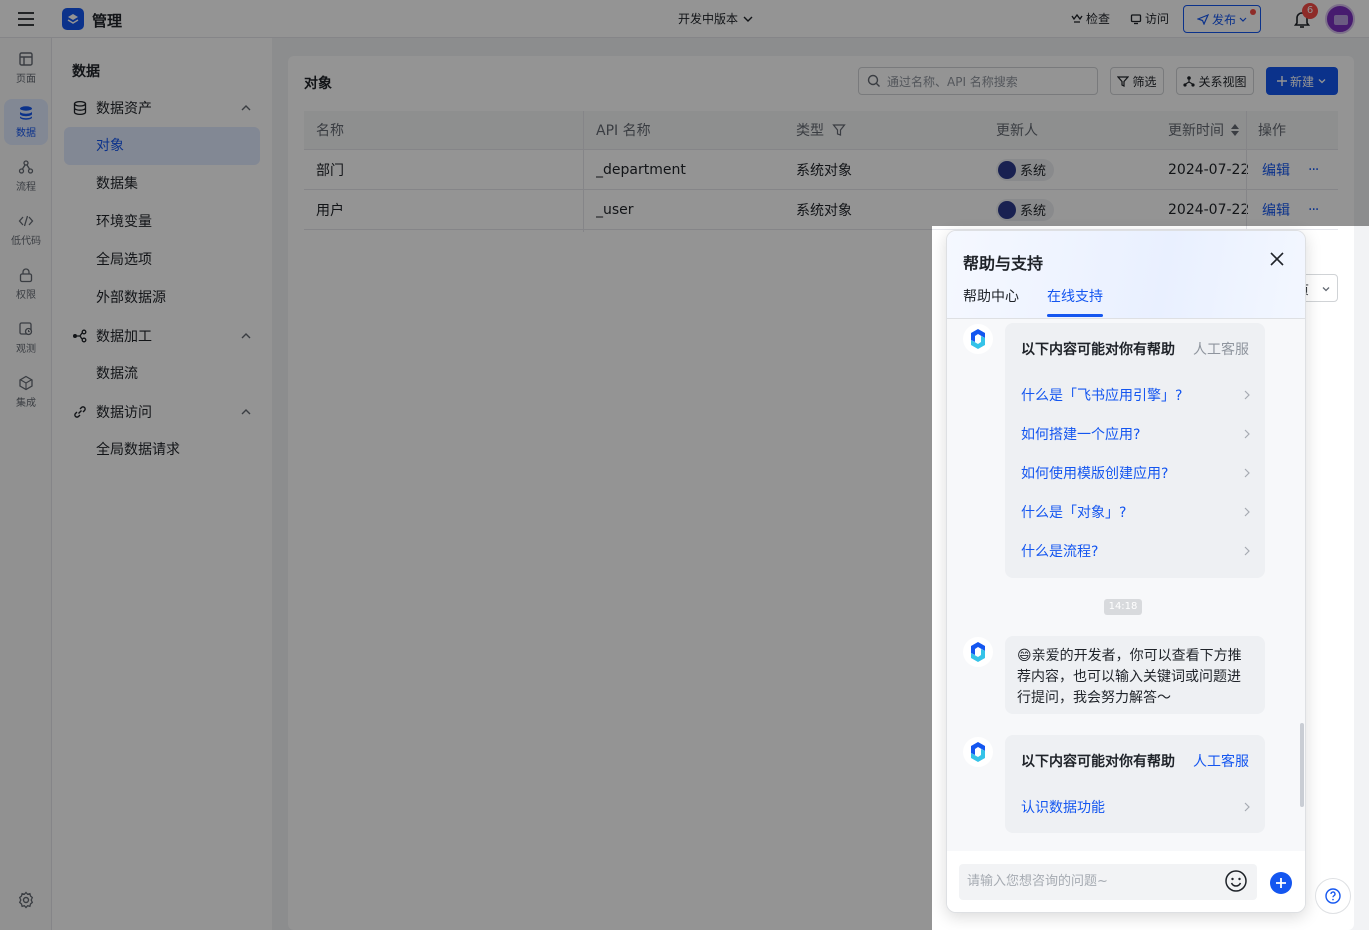 The height and width of the screenshot is (930, 1369). Describe the element at coordinates (1126, 275) in the screenshot. I see `help-header: 帮助与支持 帮助中心 在线支持` at that location.